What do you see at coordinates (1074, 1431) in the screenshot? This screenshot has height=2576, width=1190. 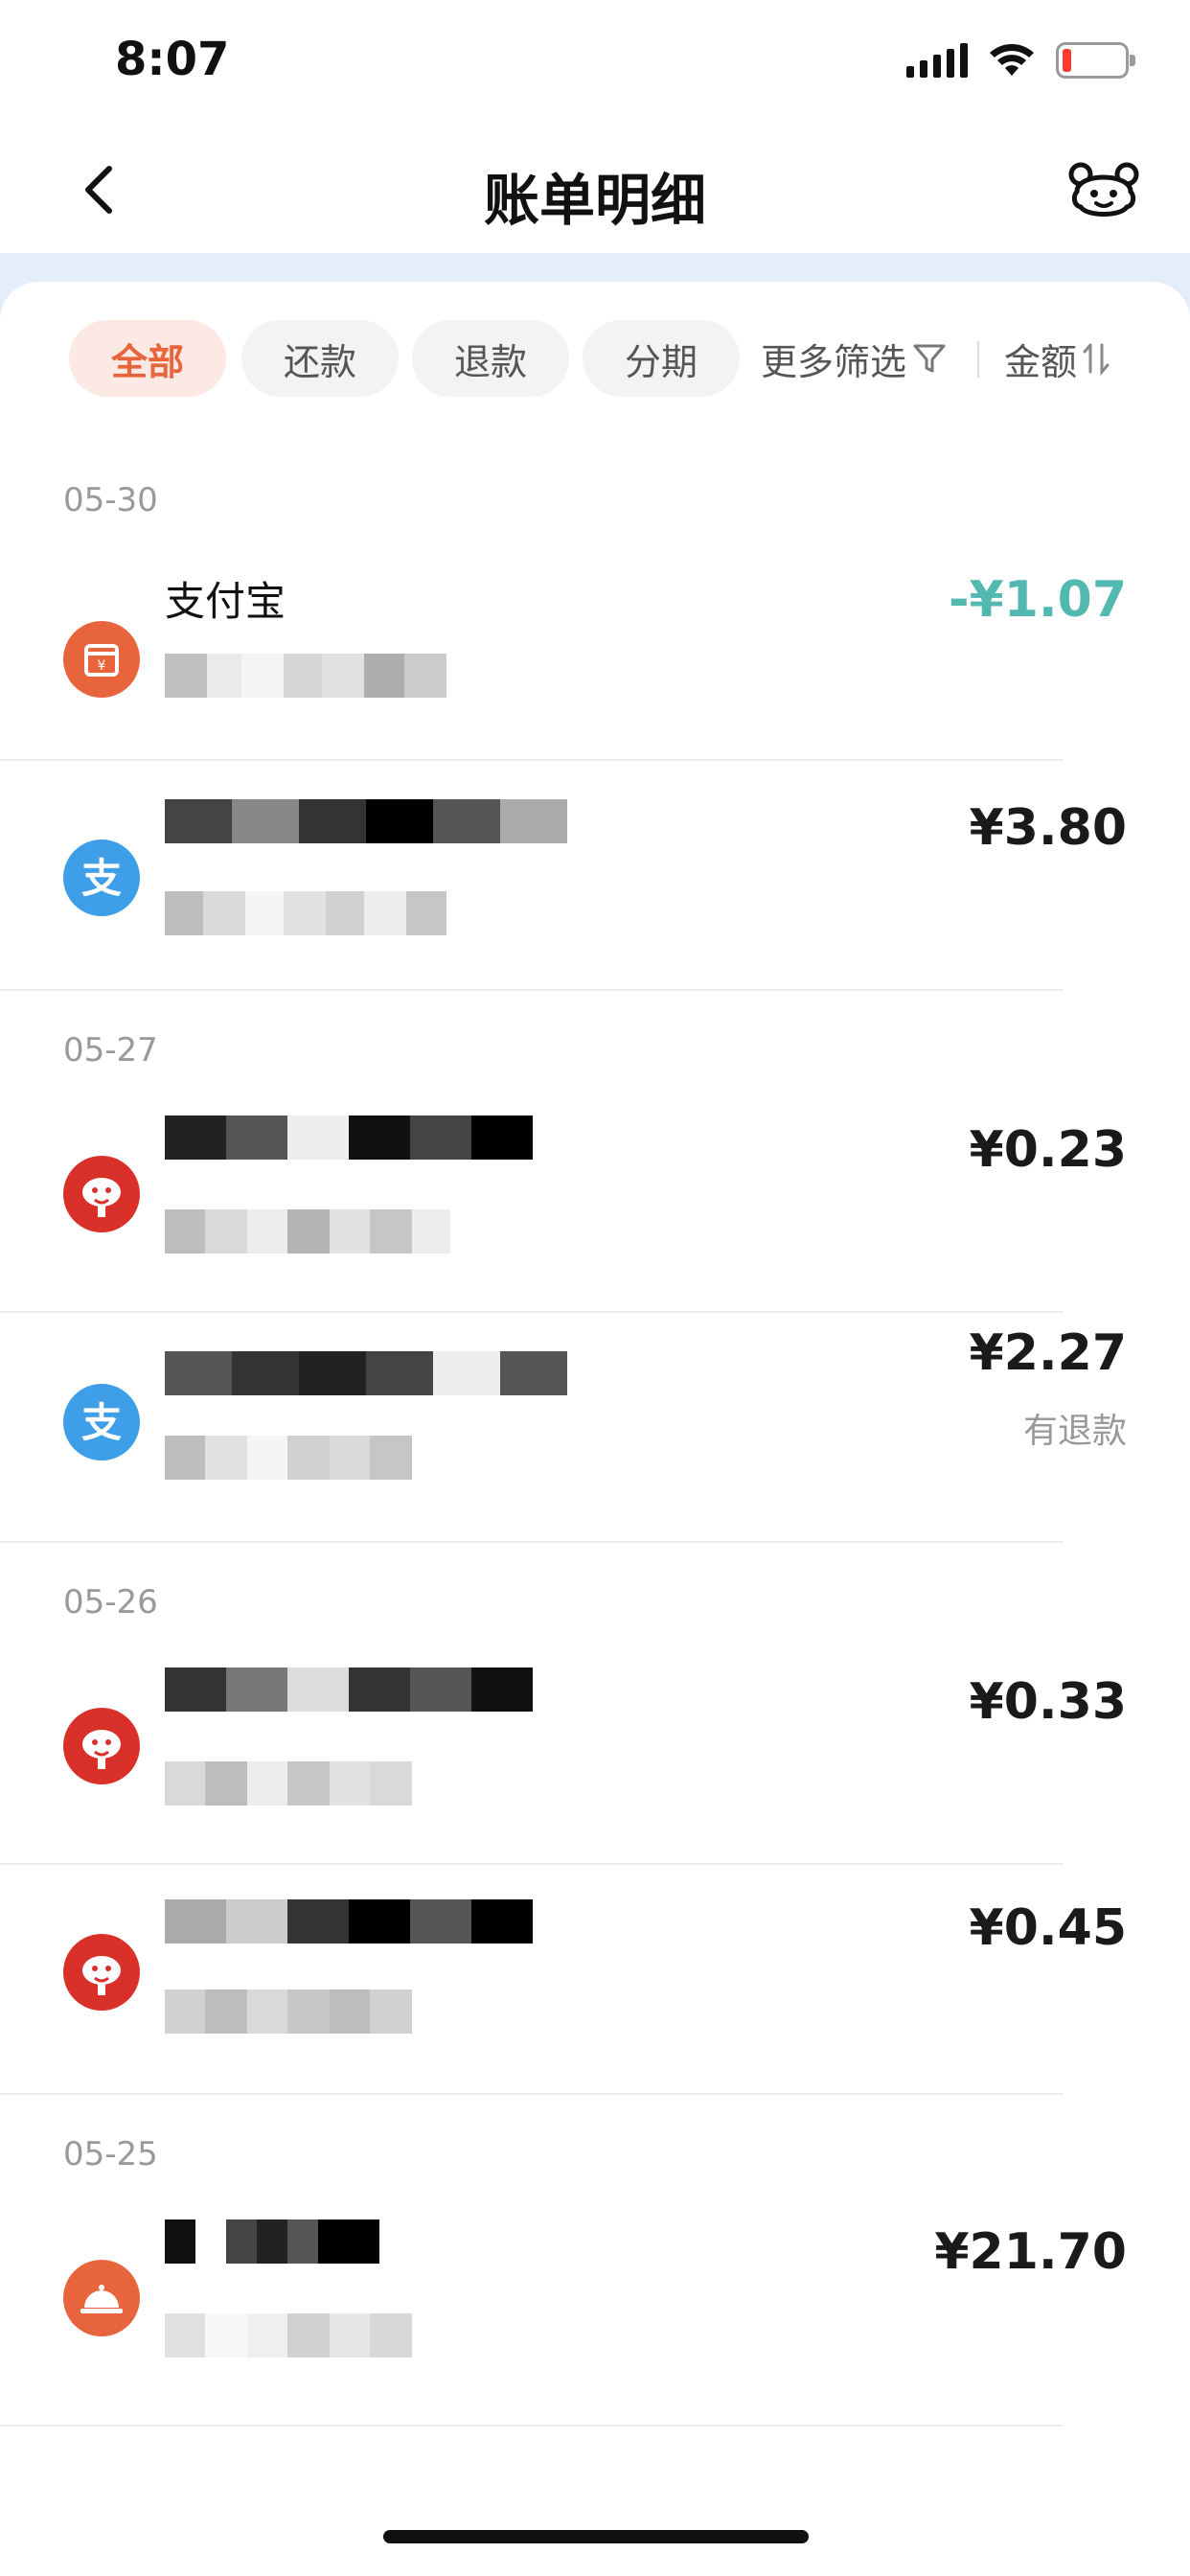 I see `refund-note: 有退款` at bounding box center [1074, 1431].